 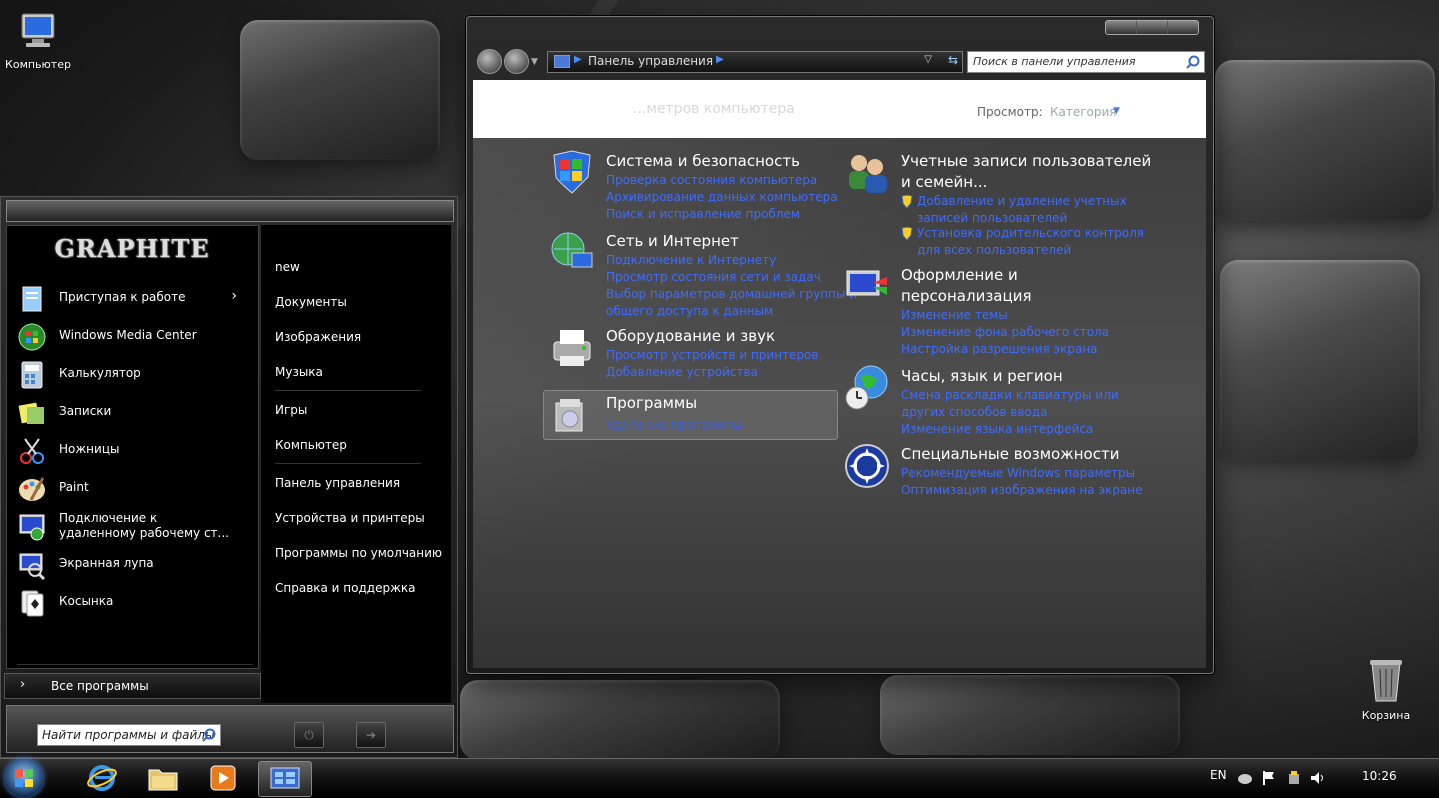 I want to click on breadcrumb: Панель управления, so click(x=650, y=61).